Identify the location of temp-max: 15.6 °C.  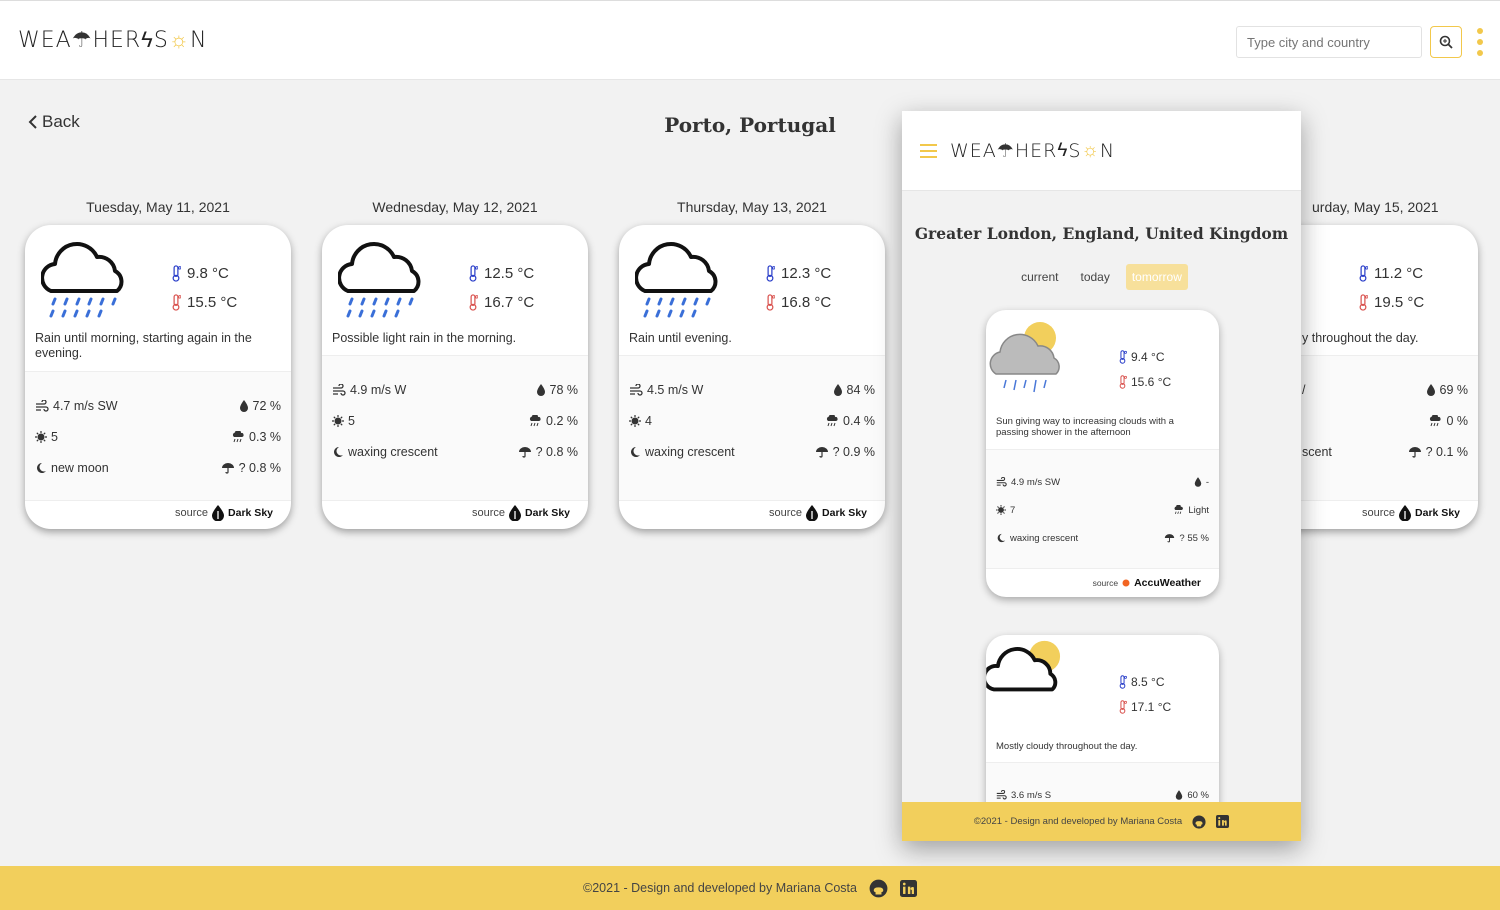
(1151, 381).